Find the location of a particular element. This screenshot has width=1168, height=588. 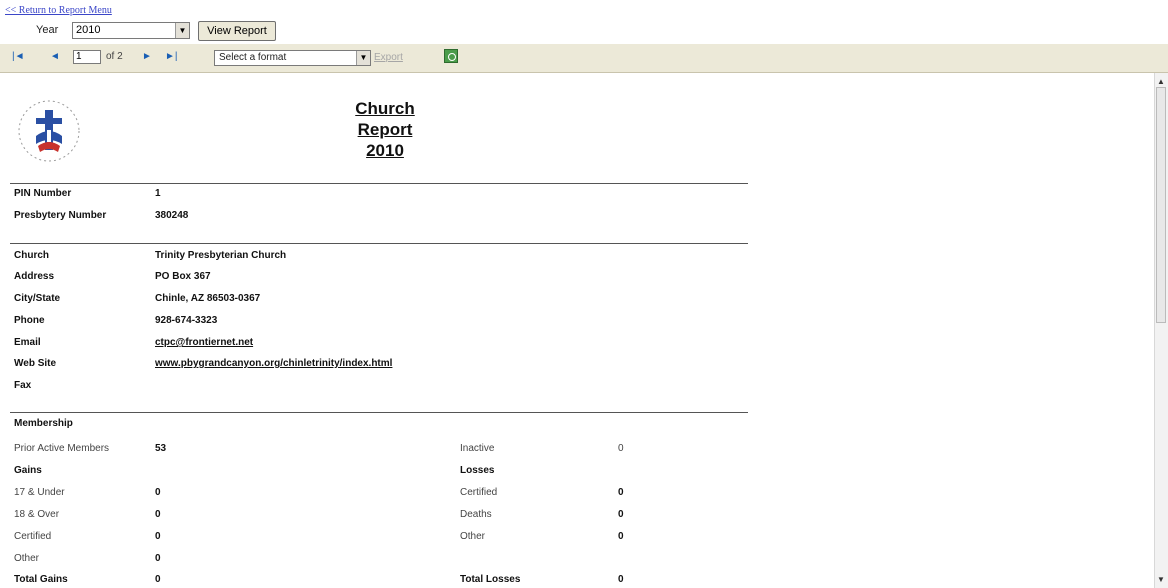

other-loss-label: Other is located at coordinates (473, 536).